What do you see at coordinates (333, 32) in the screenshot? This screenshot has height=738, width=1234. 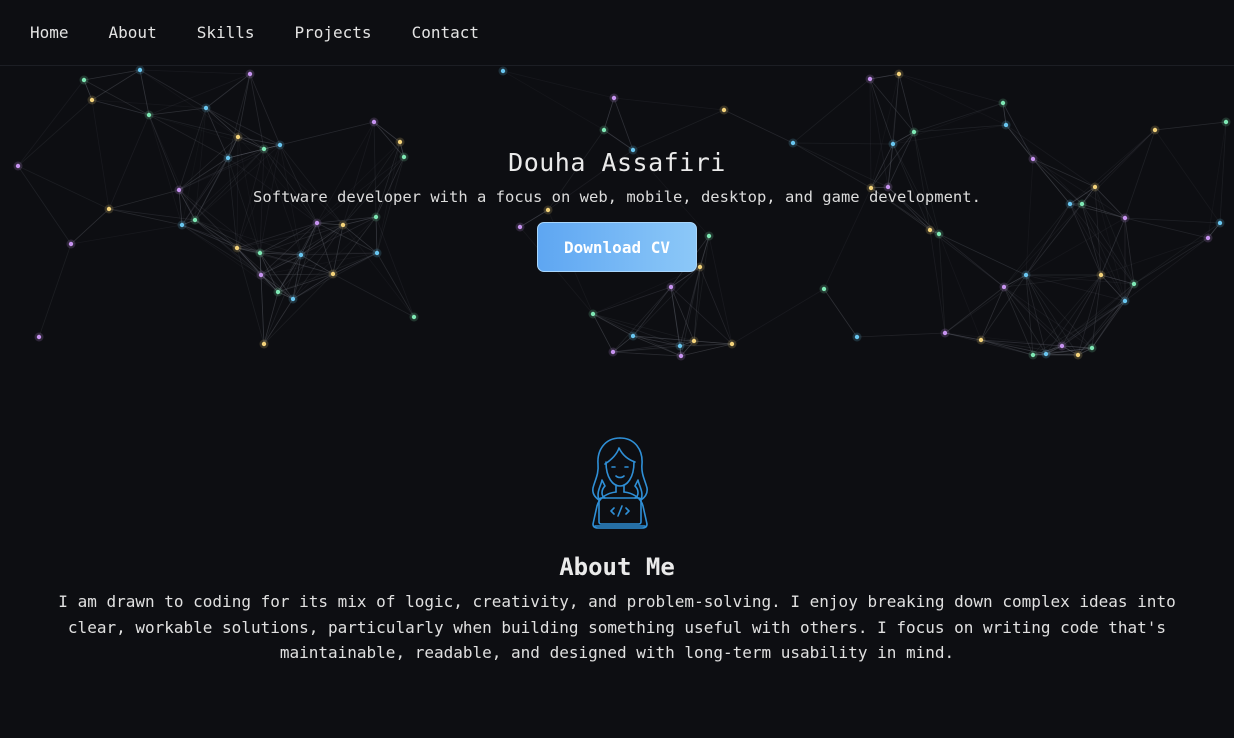 I see `nav-projects-link: Projects` at bounding box center [333, 32].